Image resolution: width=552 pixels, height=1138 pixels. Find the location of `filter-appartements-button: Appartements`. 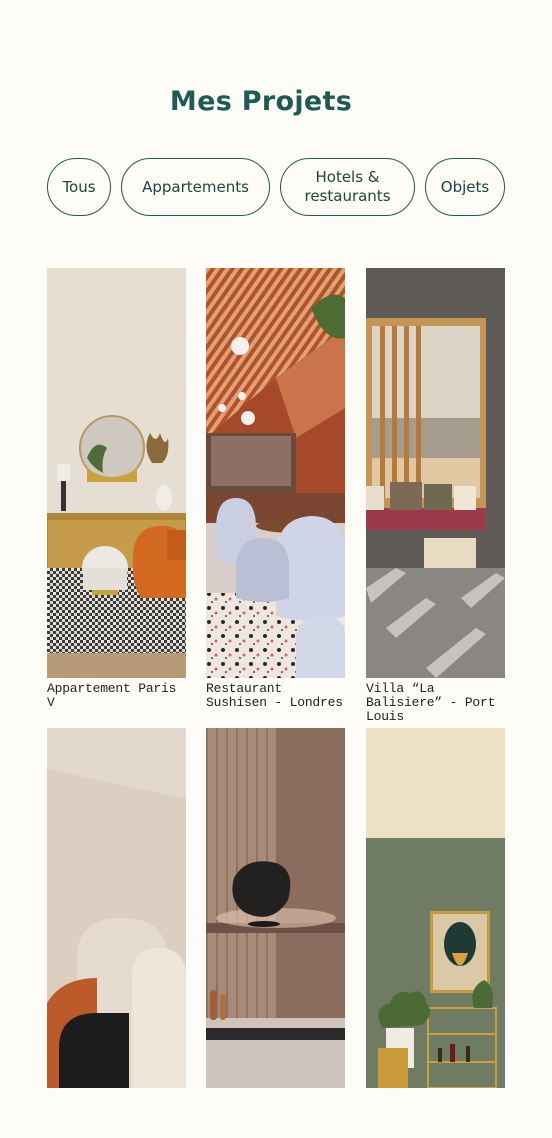

filter-appartements-button: Appartements is located at coordinates (195, 187).